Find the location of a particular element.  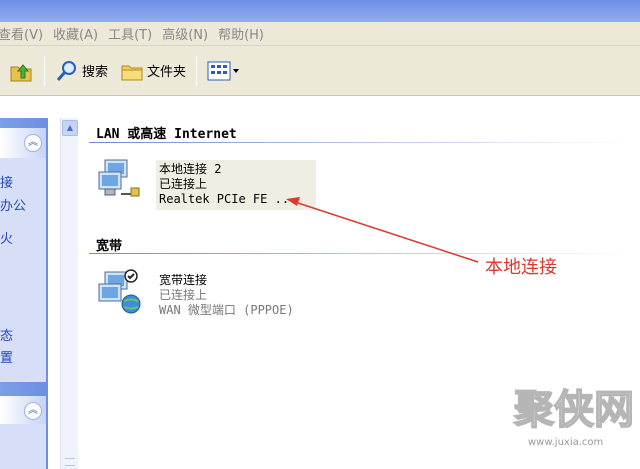

broadband-connection-name: 宽带连接 is located at coordinates (183, 280).